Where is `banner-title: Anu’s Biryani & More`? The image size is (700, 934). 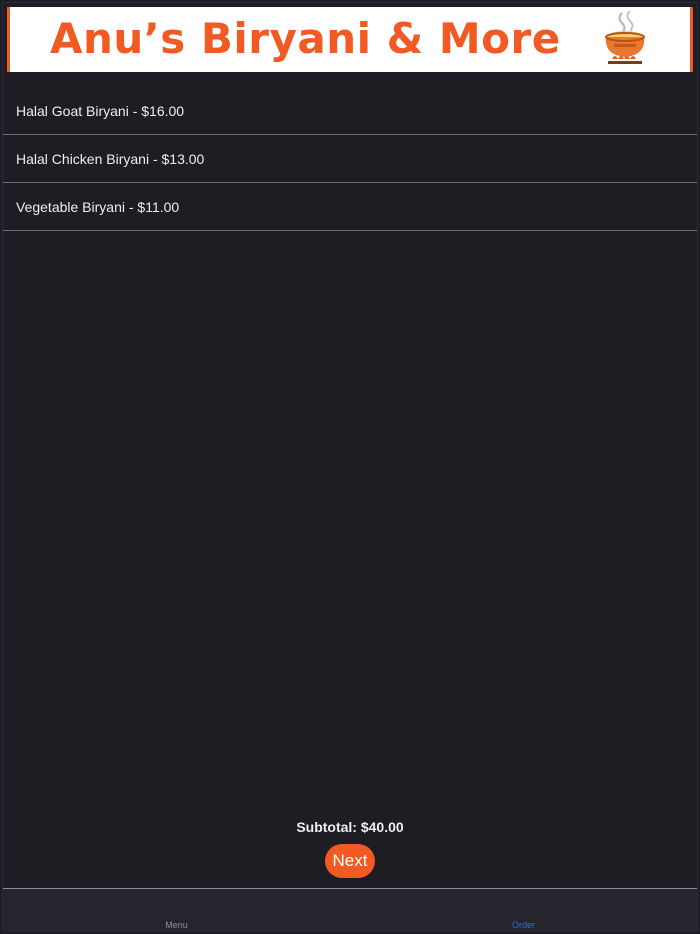 banner-title: Anu’s Biryani & More is located at coordinates (305, 38).